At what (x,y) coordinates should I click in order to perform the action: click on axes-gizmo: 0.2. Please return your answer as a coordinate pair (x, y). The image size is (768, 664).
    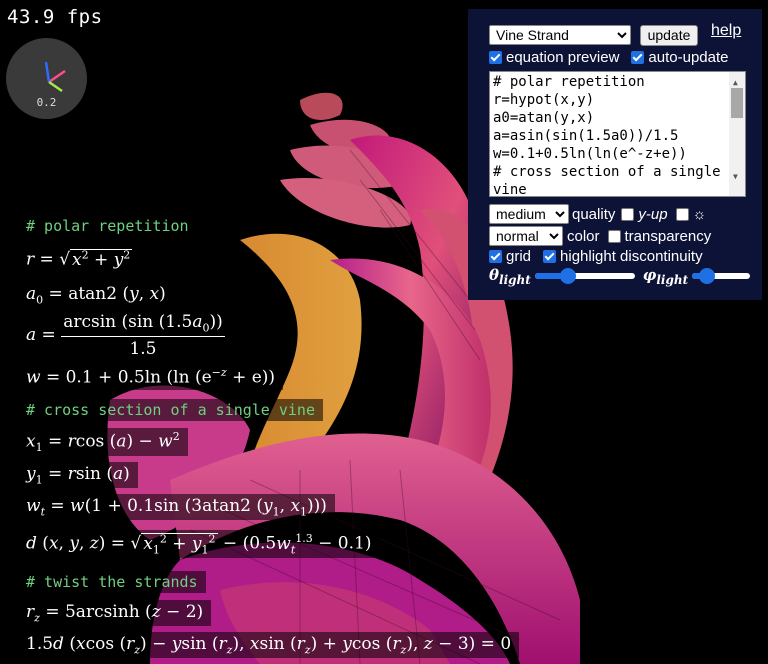
    Looking at the image, I should click on (46, 78).